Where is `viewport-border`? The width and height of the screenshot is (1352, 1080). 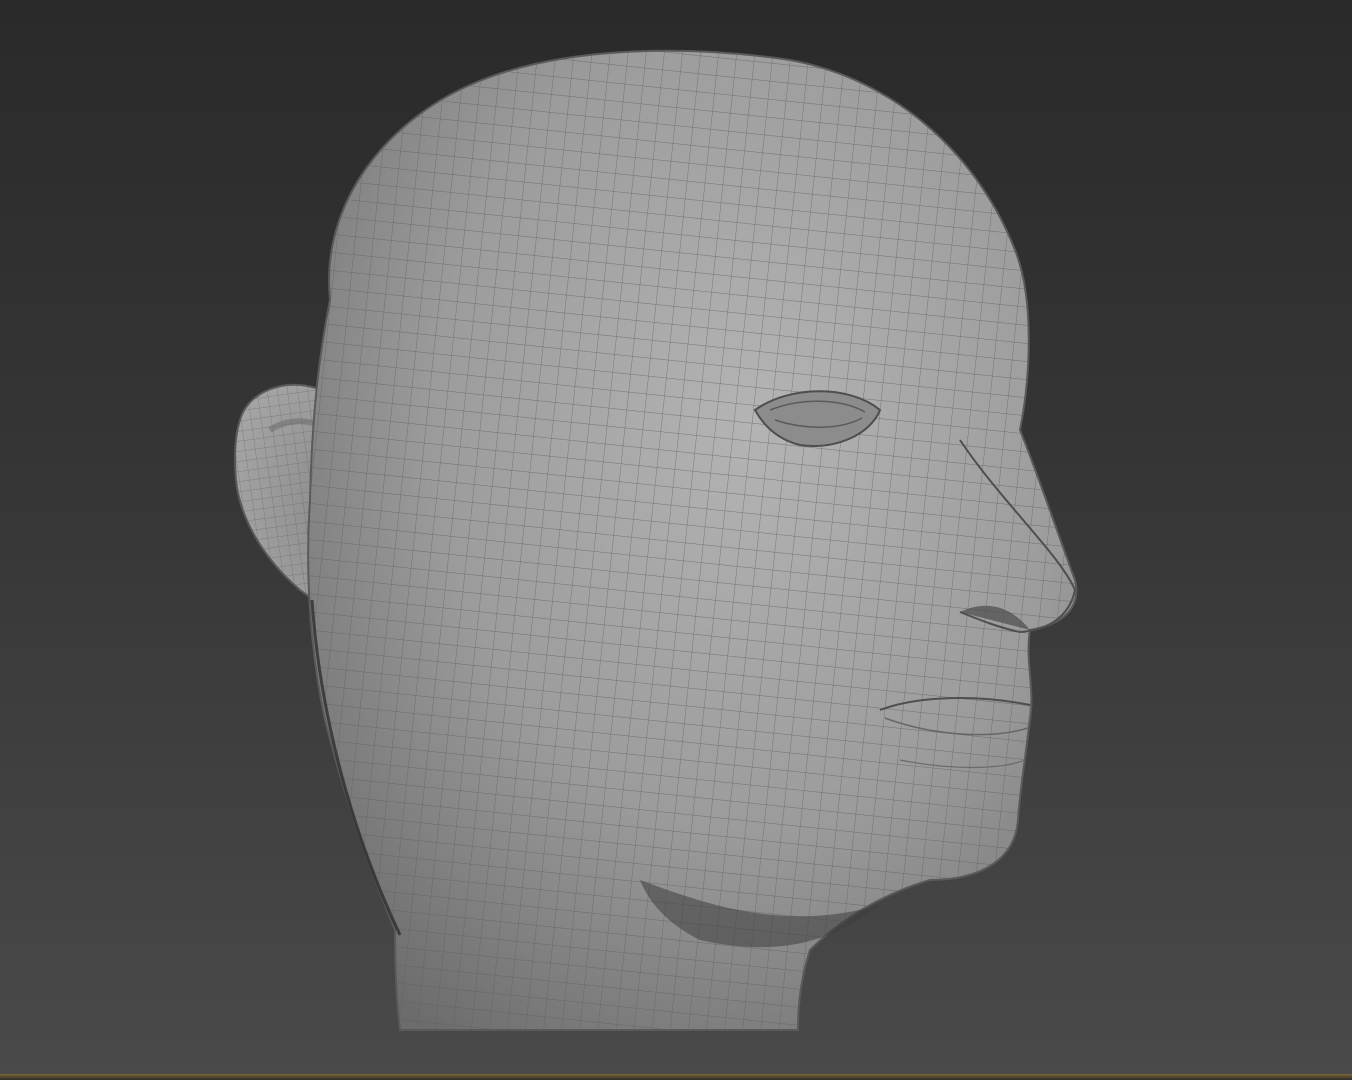 viewport-border is located at coordinates (676, 1077).